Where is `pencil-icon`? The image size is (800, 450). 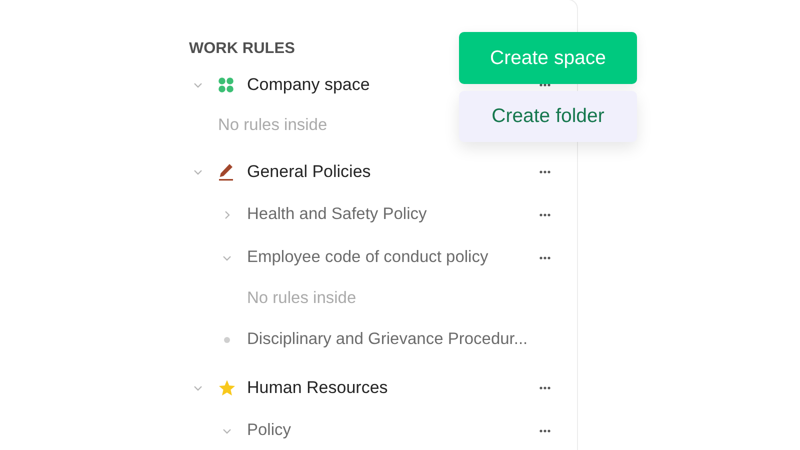
pencil-icon is located at coordinates (226, 171).